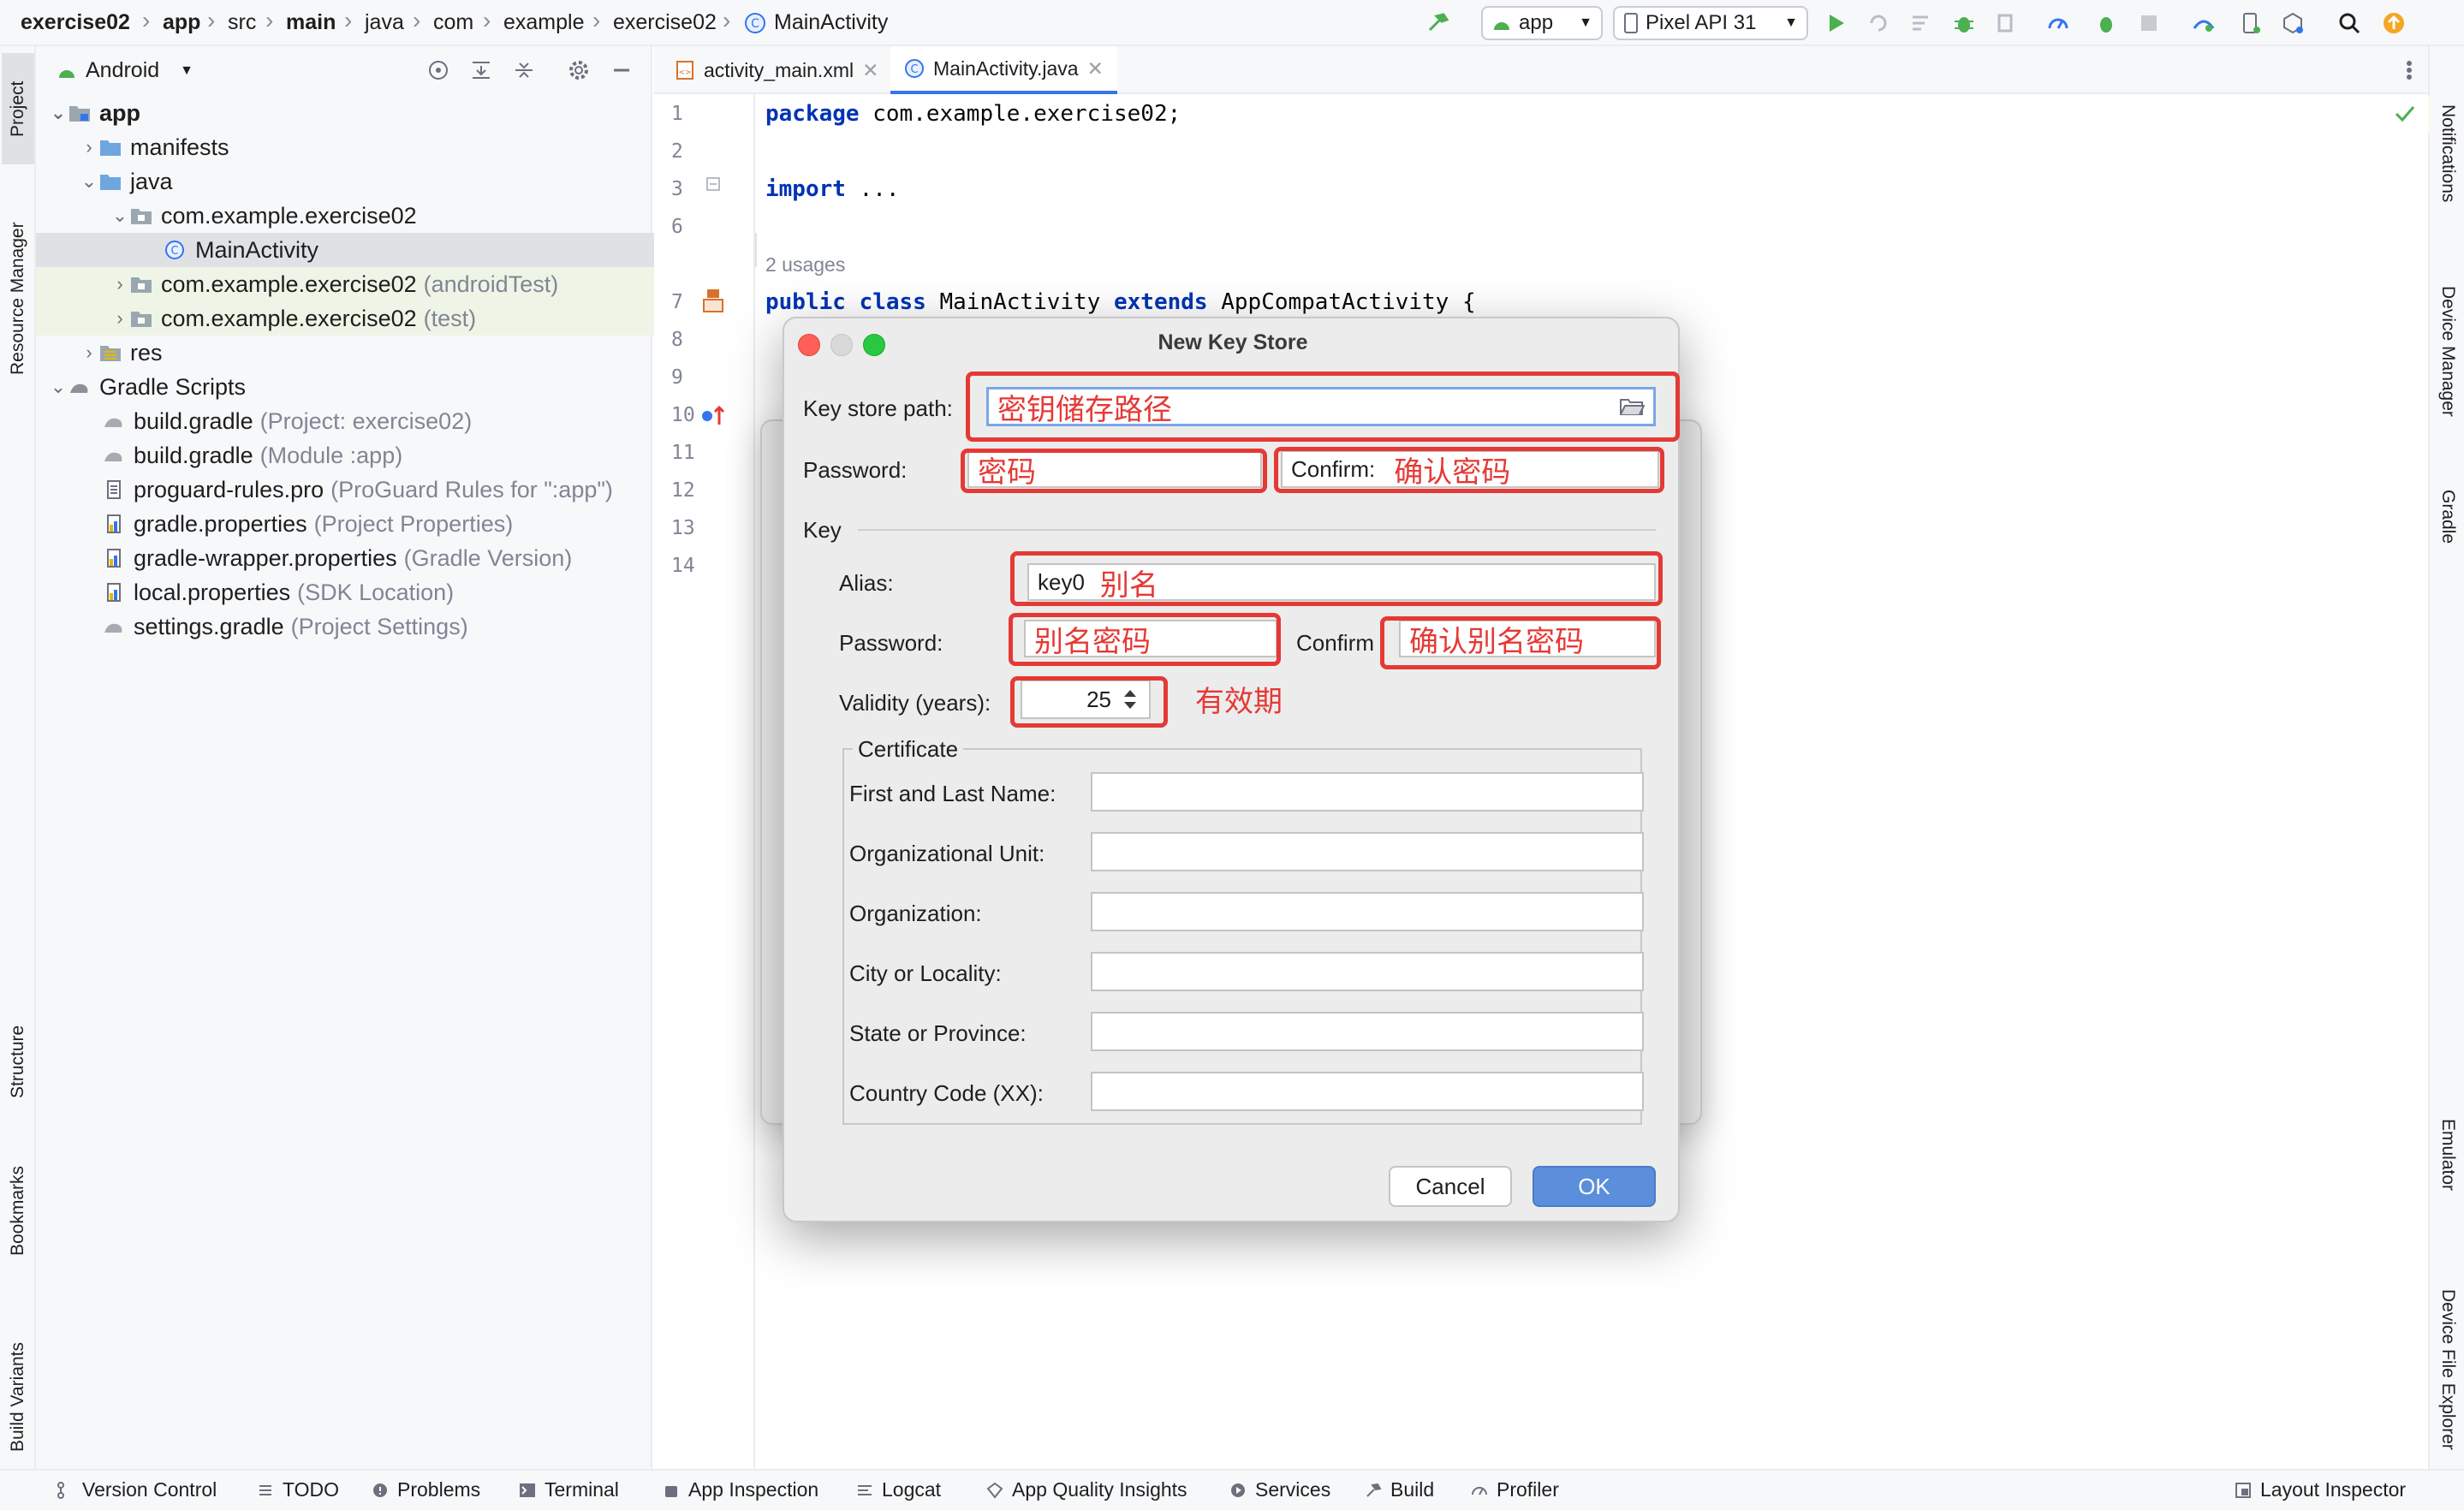 This screenshot has height=1510, width=2464. What do you see at coordinates (544, 23) in the screenshot?
I see `breadcrumb-example: example` at bounding box center [544, 23].